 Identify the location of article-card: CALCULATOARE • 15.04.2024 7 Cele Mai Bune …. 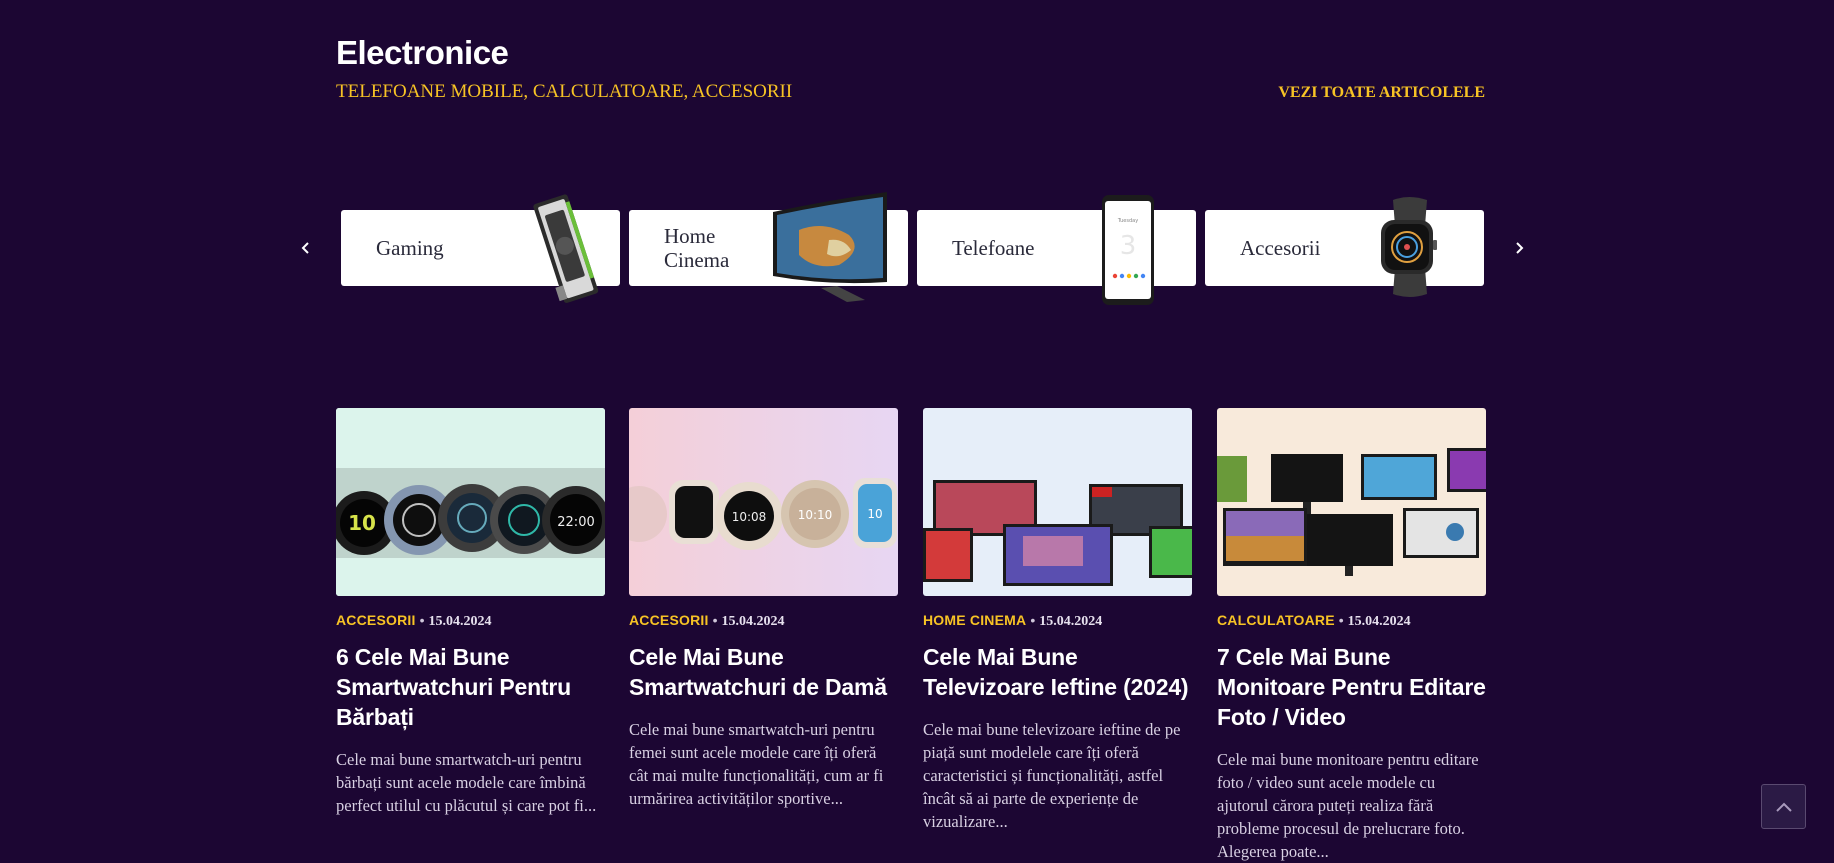
(1351, 635).